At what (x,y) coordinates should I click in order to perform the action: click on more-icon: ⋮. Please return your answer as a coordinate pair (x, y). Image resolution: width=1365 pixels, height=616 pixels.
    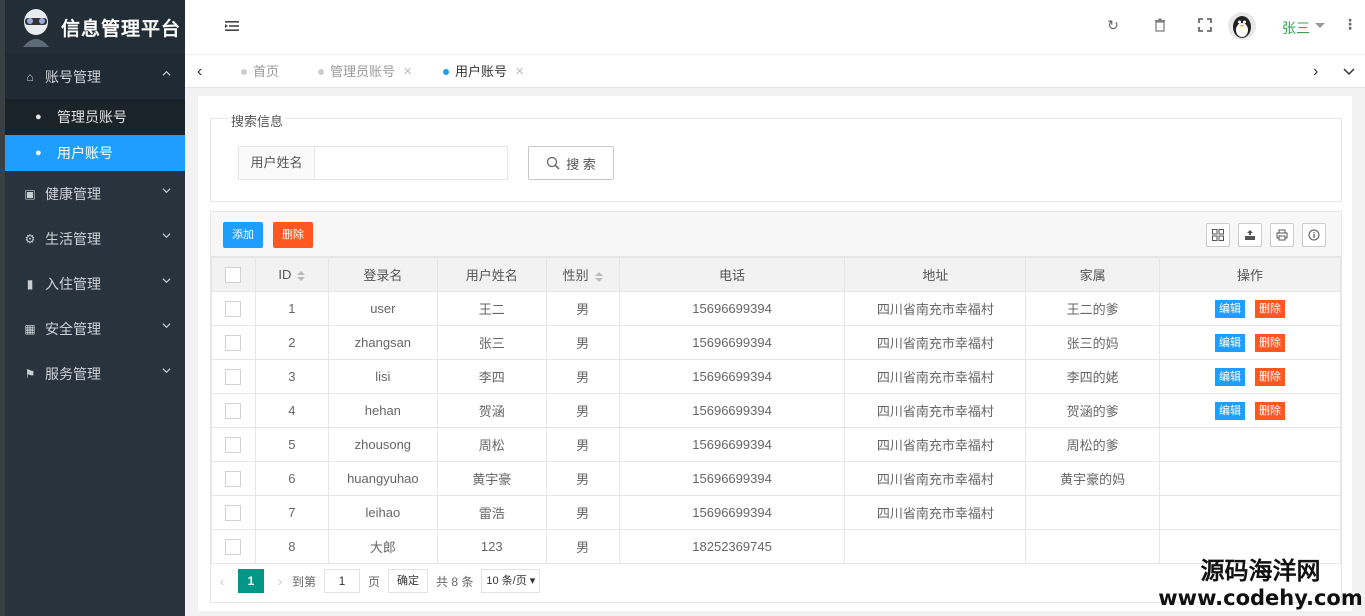
    Looking at the image, I should click on (1350, 24).